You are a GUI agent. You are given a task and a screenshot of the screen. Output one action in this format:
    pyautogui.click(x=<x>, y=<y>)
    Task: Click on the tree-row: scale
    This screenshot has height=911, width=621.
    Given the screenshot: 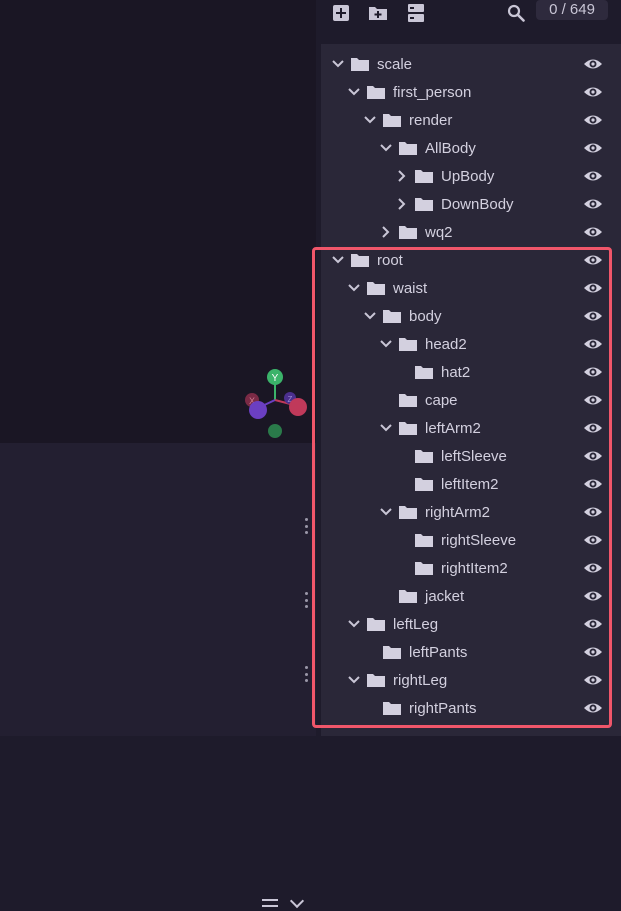 What is the action you would take?
    pyautogui.click(x=471, y=64)
    